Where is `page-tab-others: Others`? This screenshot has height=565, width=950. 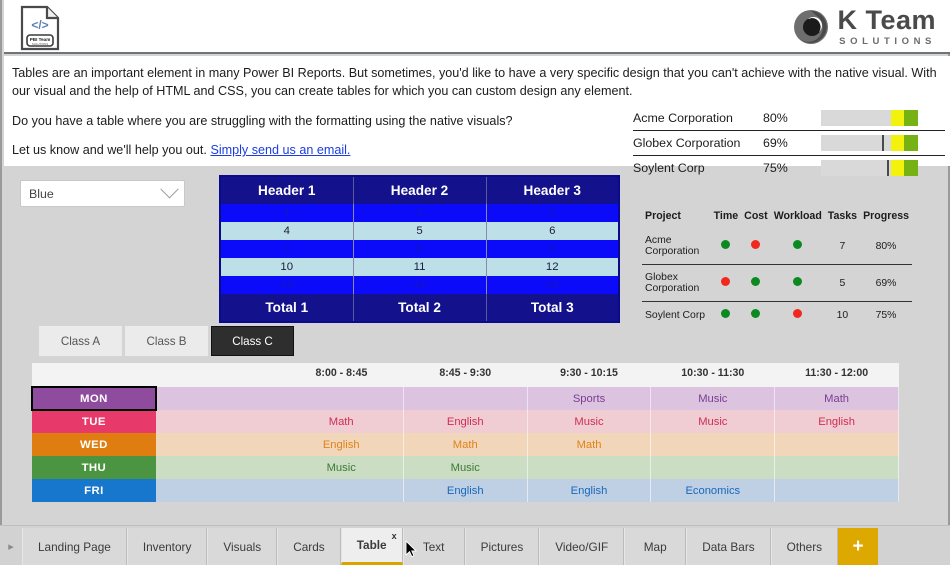
page-tab-others: Others is located at coordinates (804, 546).